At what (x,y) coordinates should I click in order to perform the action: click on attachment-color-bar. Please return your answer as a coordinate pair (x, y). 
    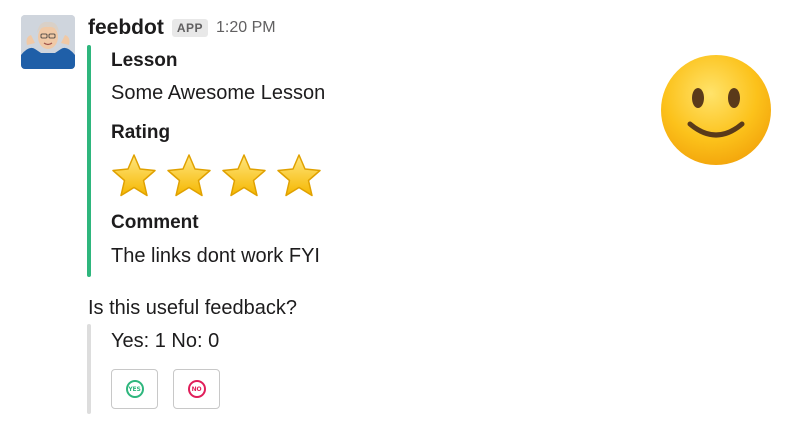
    Looking at the image, I should click on (89, 161).